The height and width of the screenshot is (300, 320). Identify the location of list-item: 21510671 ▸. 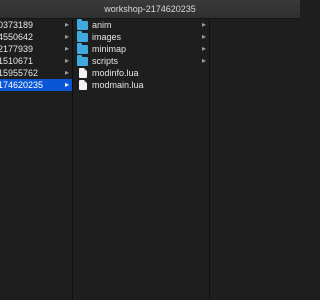
(36, 61).